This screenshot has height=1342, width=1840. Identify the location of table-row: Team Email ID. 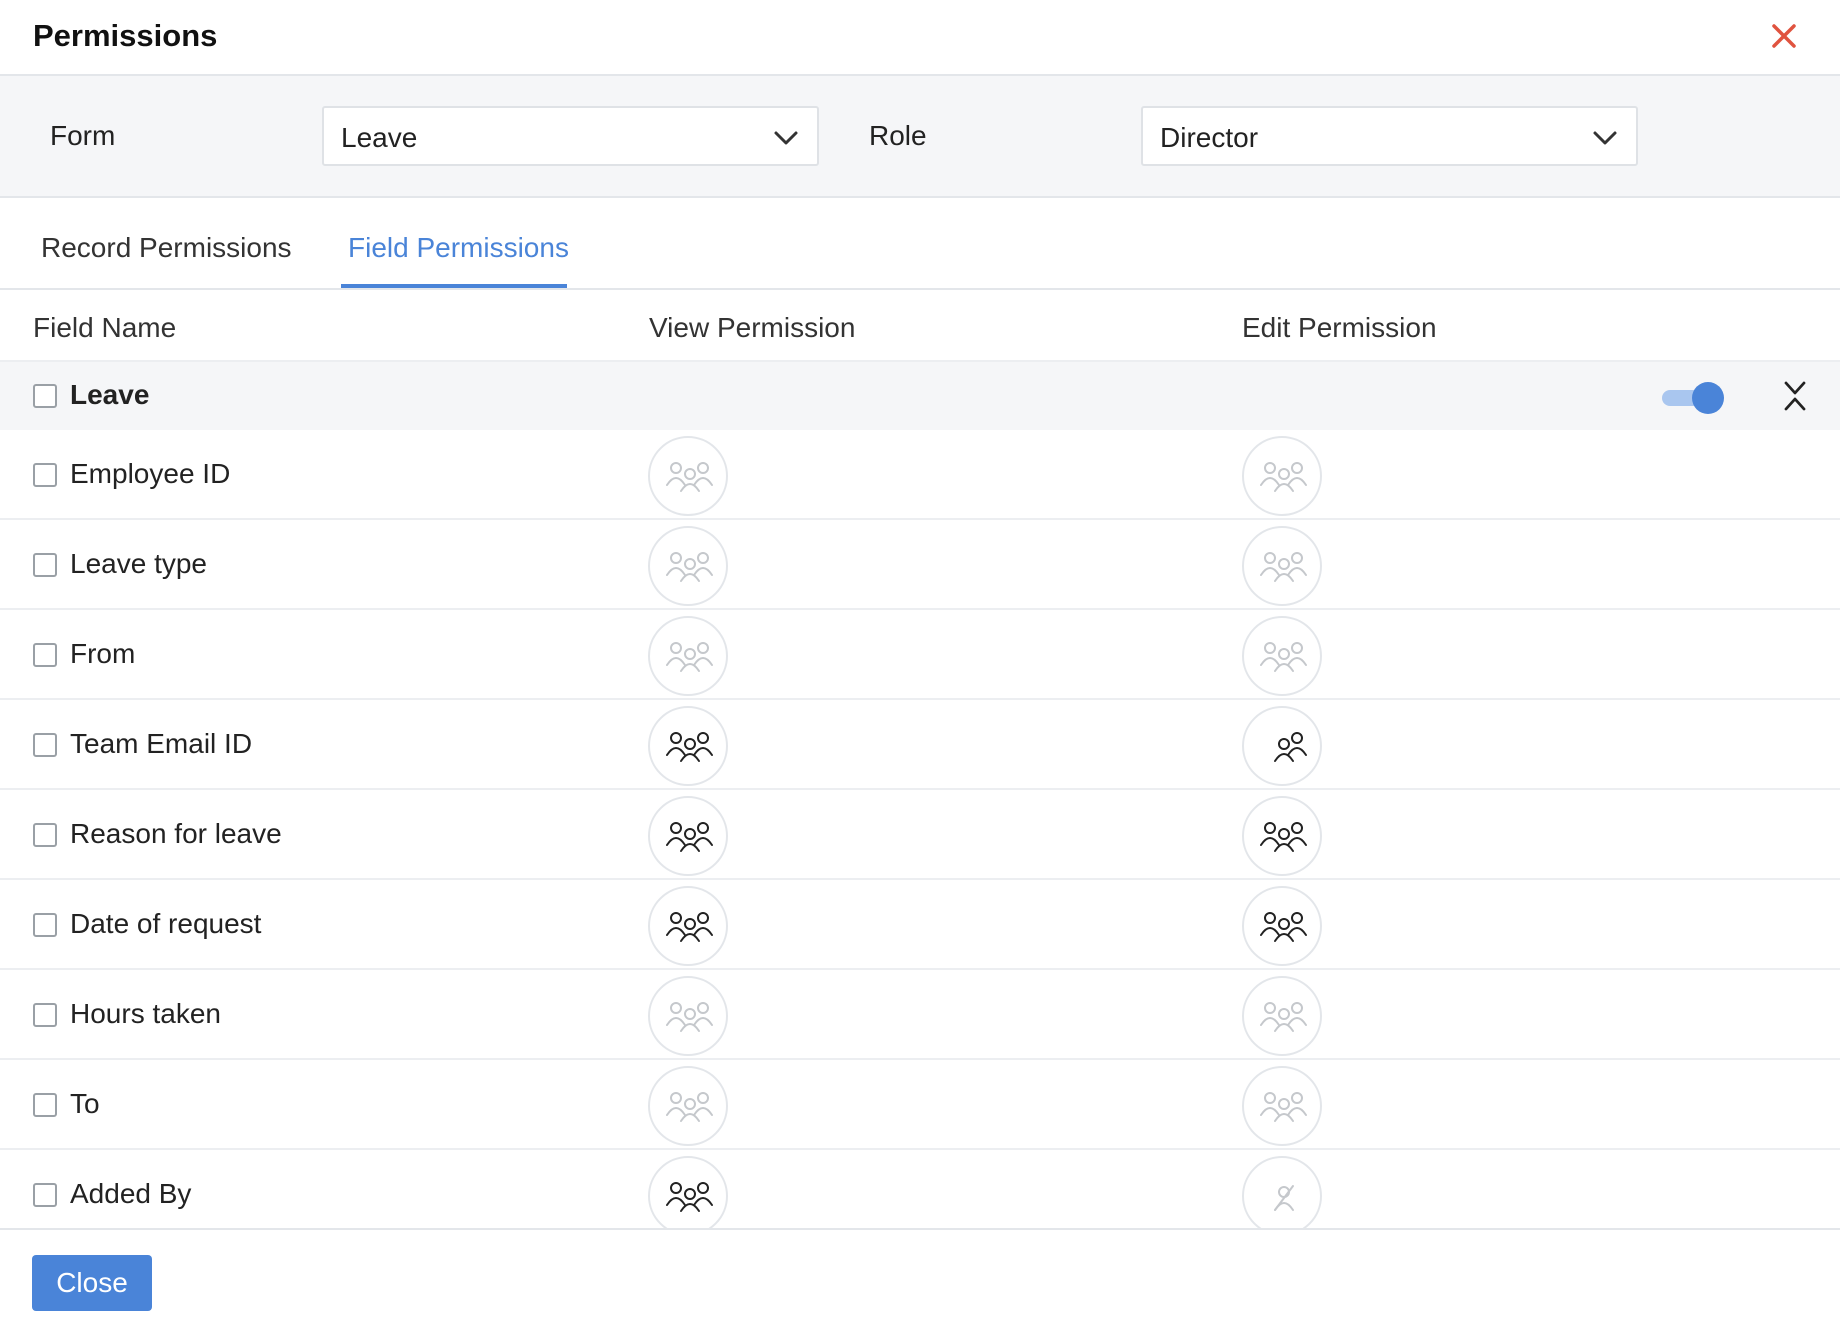
(920, 745).